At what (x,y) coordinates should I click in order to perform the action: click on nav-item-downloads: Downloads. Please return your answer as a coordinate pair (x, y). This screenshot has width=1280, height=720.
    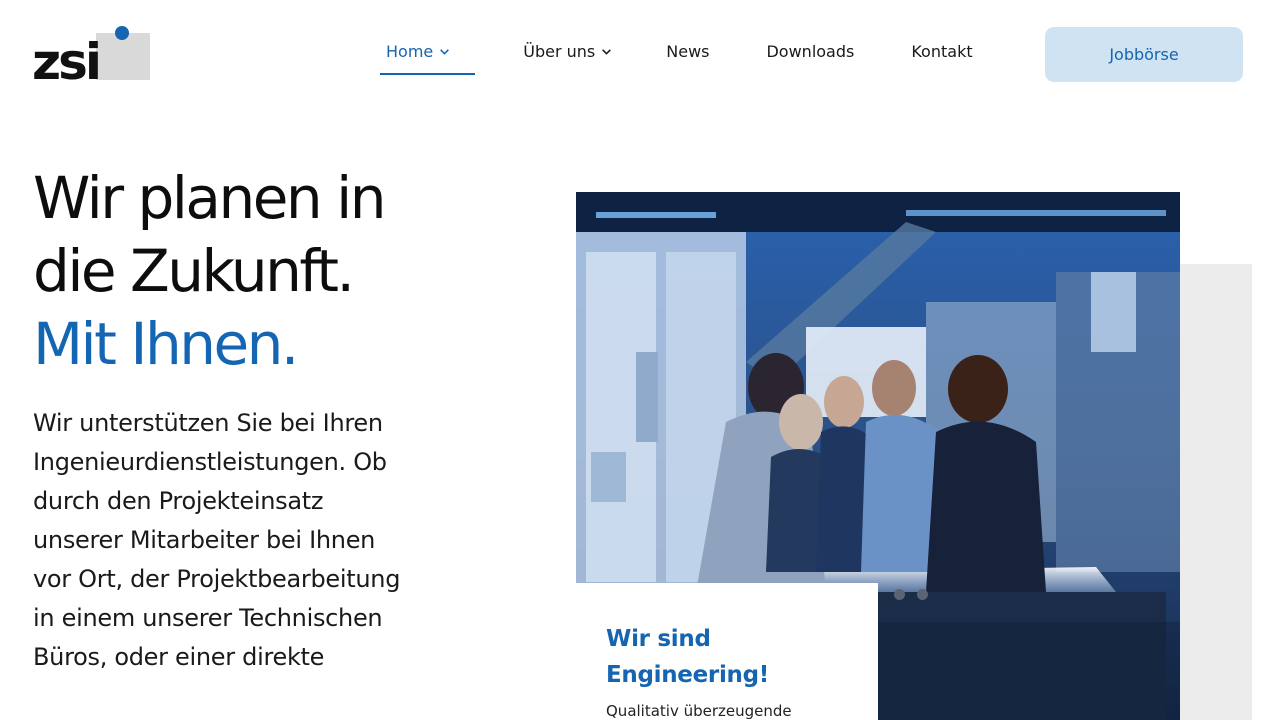
    Looking at the image, I should click on (810, 56).